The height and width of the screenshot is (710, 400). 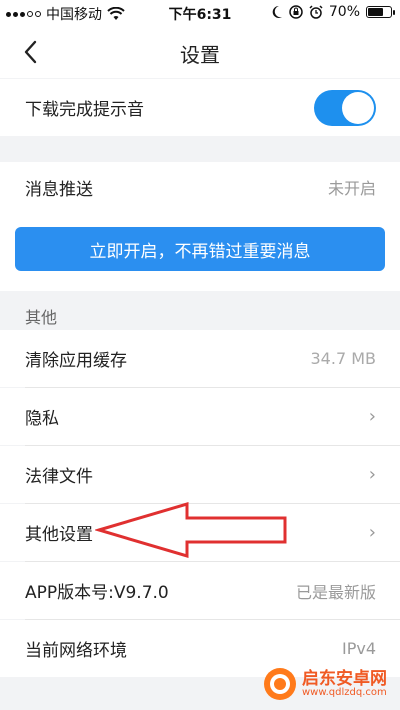 I want to click on push-status: 未开启, so click(x=351, y=188).